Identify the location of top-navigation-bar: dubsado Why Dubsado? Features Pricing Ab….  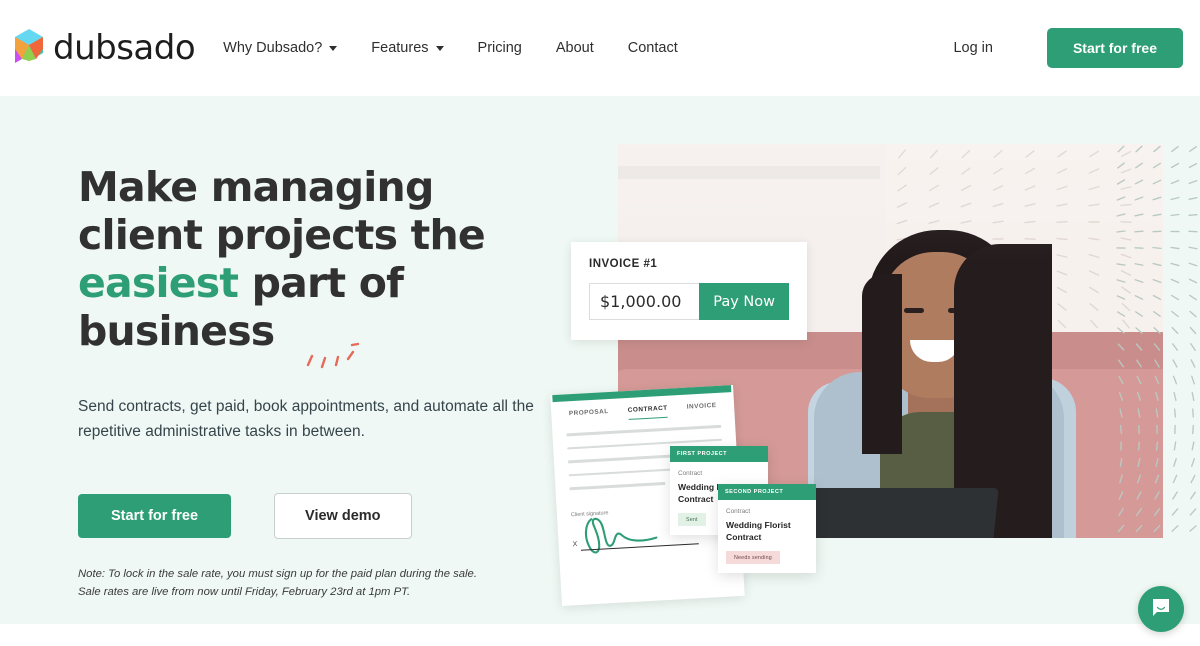
(600, 48).